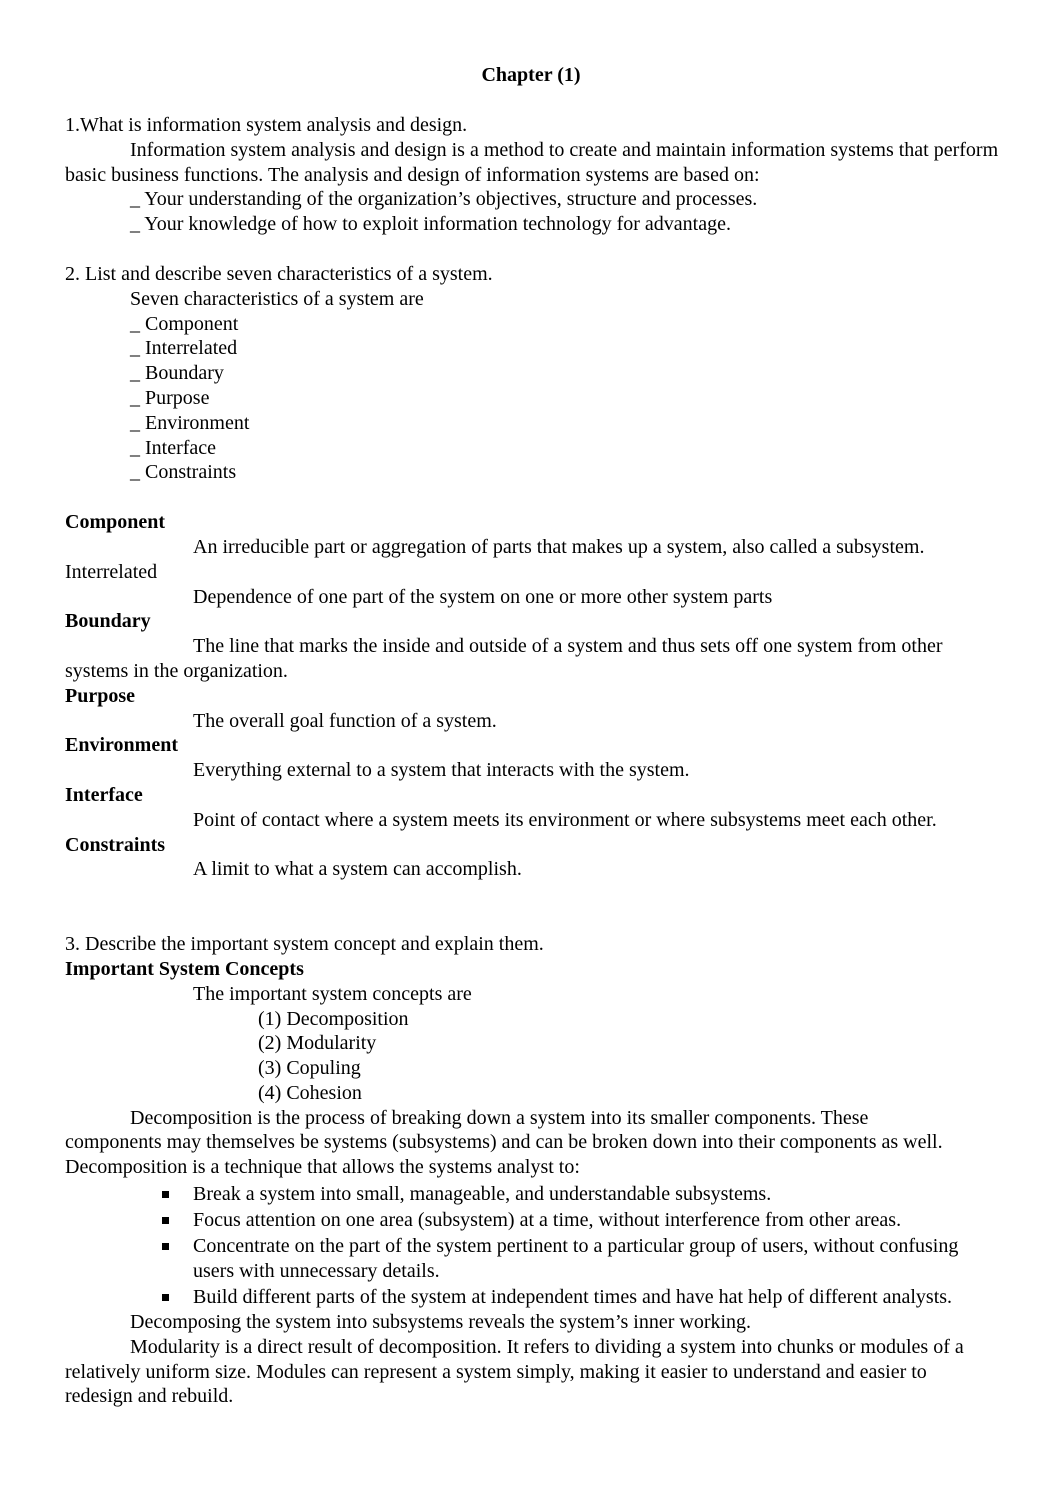 The width and height of the screenshot is (1062, 1506). What do you see at coordinates (277, 298) in the screenshot?
I see `question-2-intro: Seven characteristics of a system are` at bounding box center [277, 298].